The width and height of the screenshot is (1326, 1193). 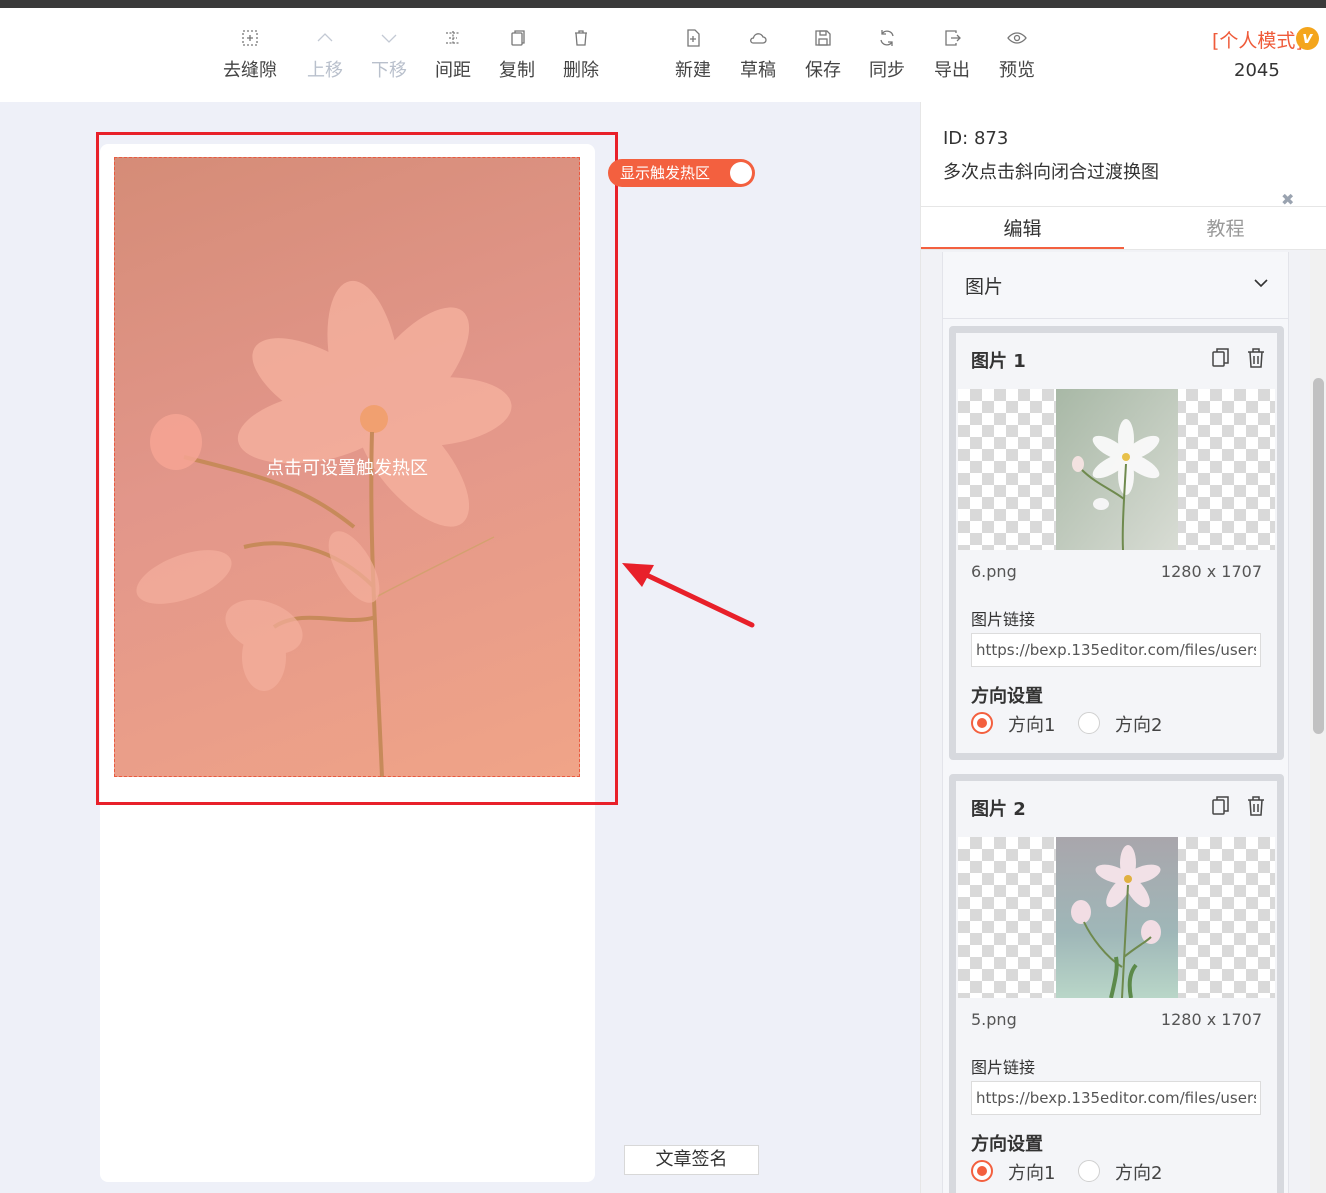 What do you see at coordinates (691, 1160) in the screenshot?
I see `article-signature-button: 文章签名` at bounding box center [691, 1160].